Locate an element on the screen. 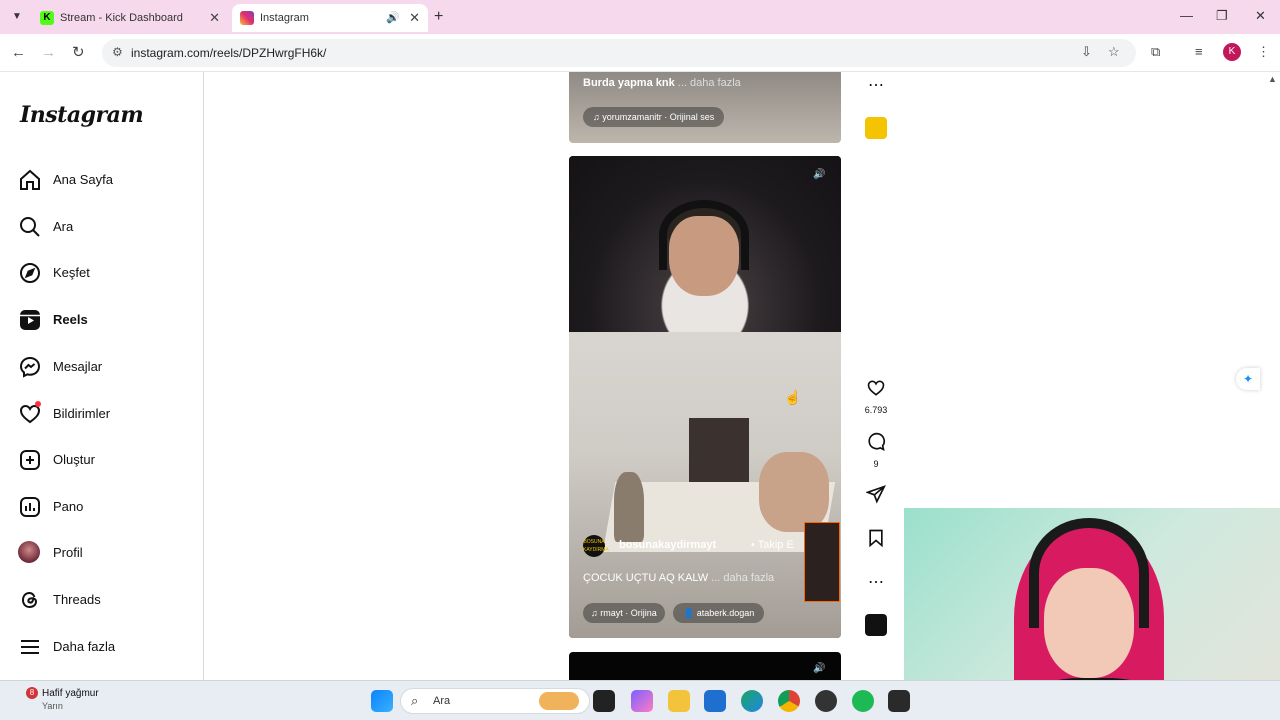 The image size is (1280, 720). follow-button: • Takip E is located at coordinates (772, 545).